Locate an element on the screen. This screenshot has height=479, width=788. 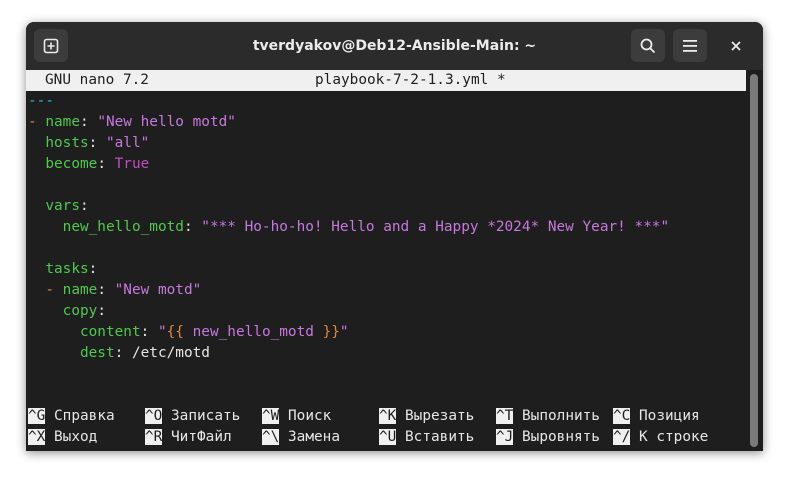
shortcut-label: Справка is located at coordinates (84, 416).